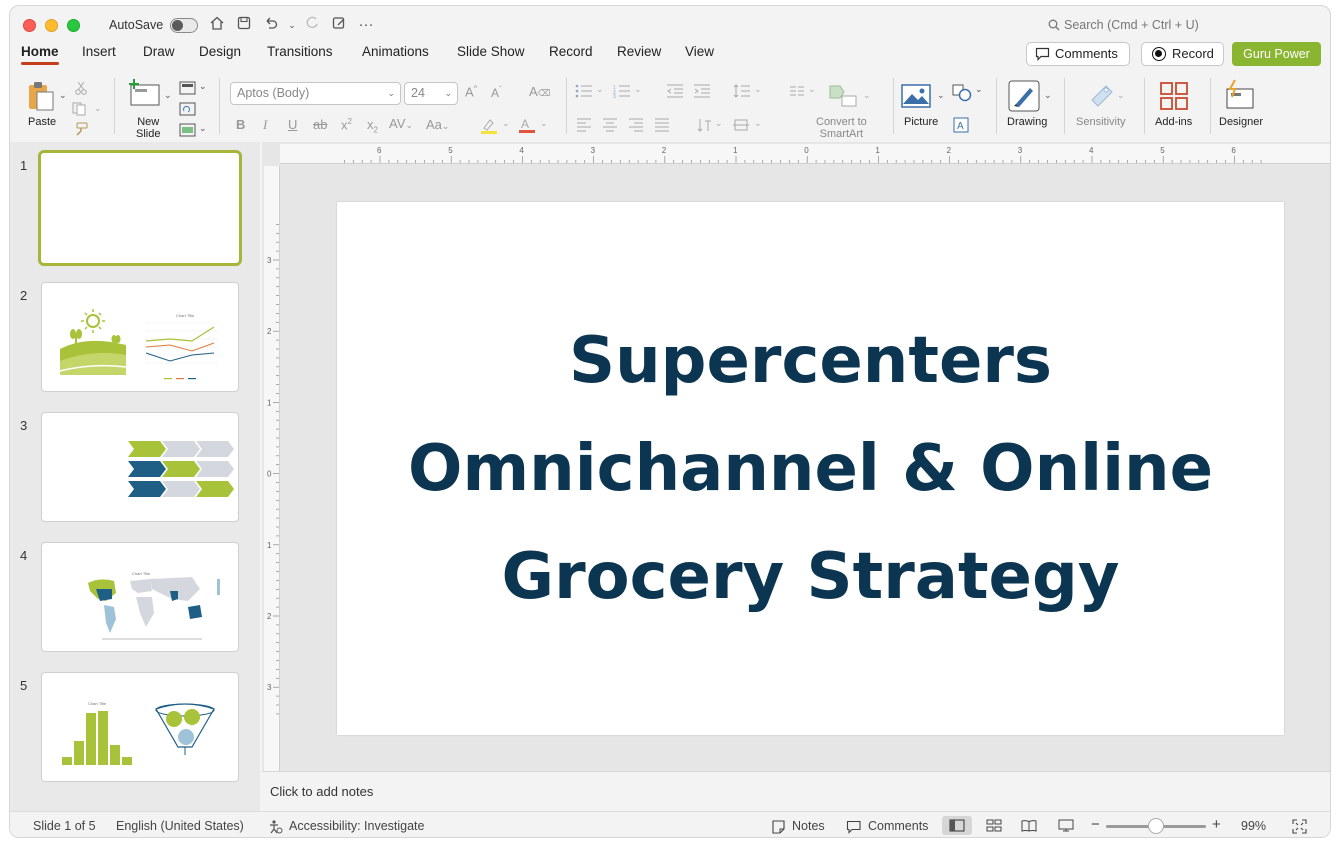 The width and height of the screenshot is (1337, 843). What do you see at coordinates (395, 54) in the screenshot?
I see `tab-animations: Animations` at bounding box center [395, 54].